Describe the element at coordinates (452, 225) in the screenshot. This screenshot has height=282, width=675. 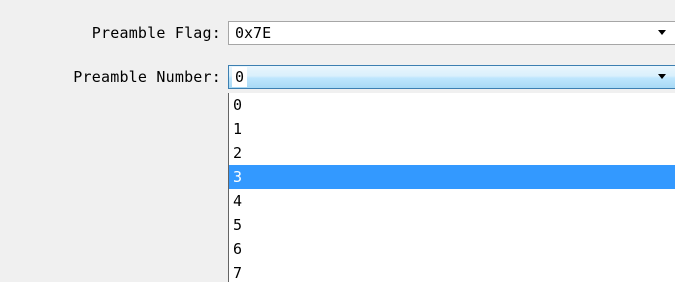
I see `dropdown-option: 5` at that location.